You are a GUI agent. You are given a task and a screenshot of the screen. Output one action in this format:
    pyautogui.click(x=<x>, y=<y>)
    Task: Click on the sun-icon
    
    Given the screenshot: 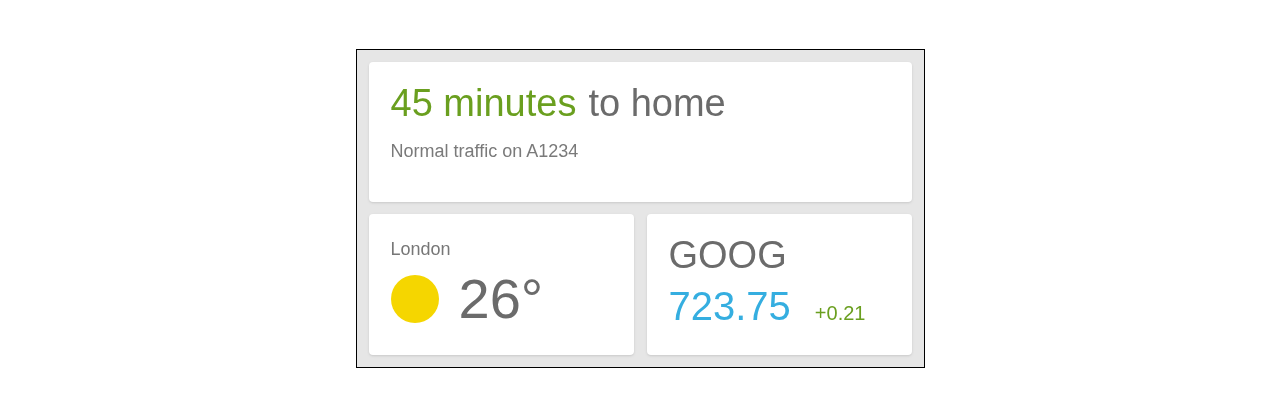 What is the action you would take?
    pyautogui.click(x=414, y=299)
    